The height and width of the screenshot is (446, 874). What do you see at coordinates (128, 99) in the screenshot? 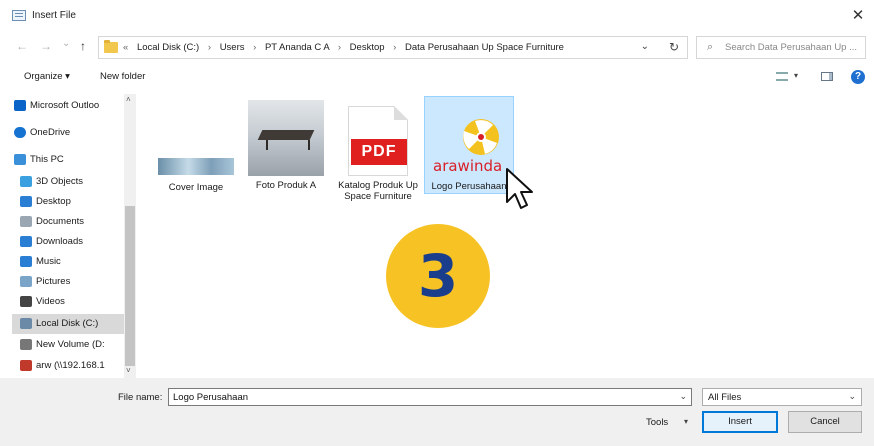
I see `scroll-up-arrow: ˄` at bounding box center [128, 99].